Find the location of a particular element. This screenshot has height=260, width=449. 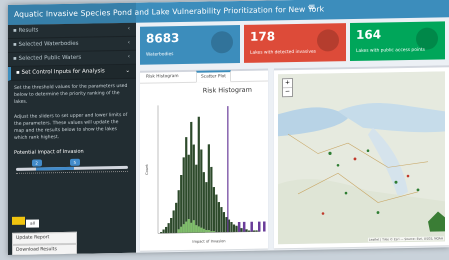

impact-range-slider: 2 5 is located at coordinates (72, 166).